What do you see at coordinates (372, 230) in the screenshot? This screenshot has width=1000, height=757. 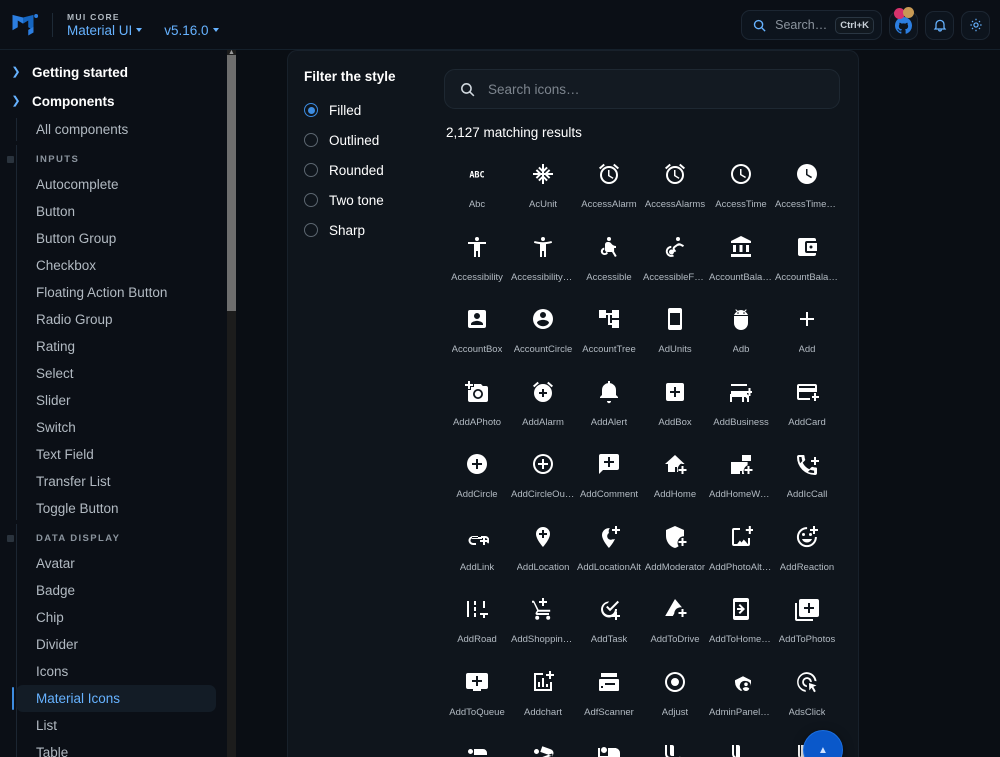 I see `radio-option-sharp: Sharp` at bounding box center [372, 230].